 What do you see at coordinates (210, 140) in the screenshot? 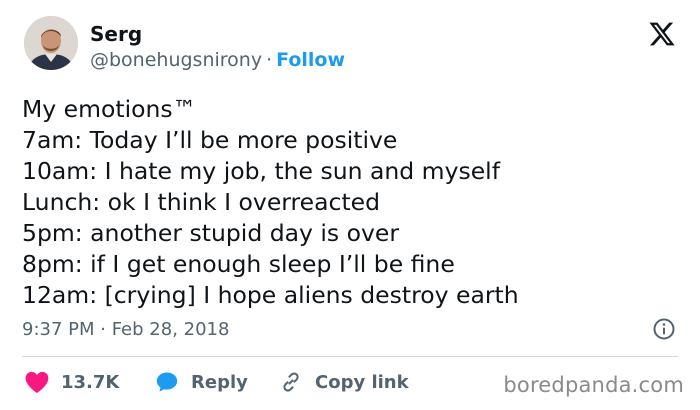
I see `tweet-line: 7am: Today I’ll be more positive` at bounding box center [210, 140].